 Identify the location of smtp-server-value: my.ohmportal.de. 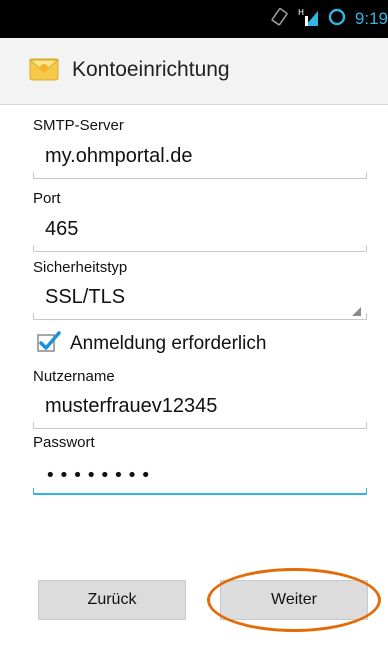
(119, 156).